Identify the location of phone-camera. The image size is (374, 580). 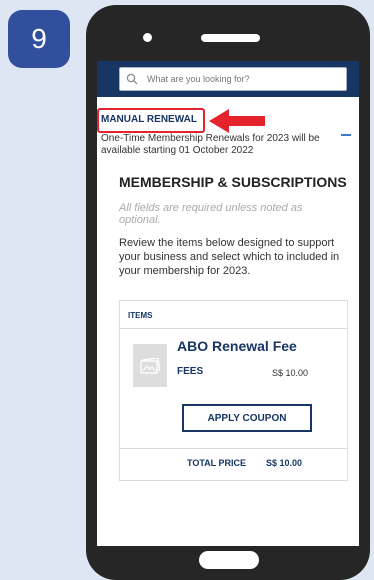
(147, 37).